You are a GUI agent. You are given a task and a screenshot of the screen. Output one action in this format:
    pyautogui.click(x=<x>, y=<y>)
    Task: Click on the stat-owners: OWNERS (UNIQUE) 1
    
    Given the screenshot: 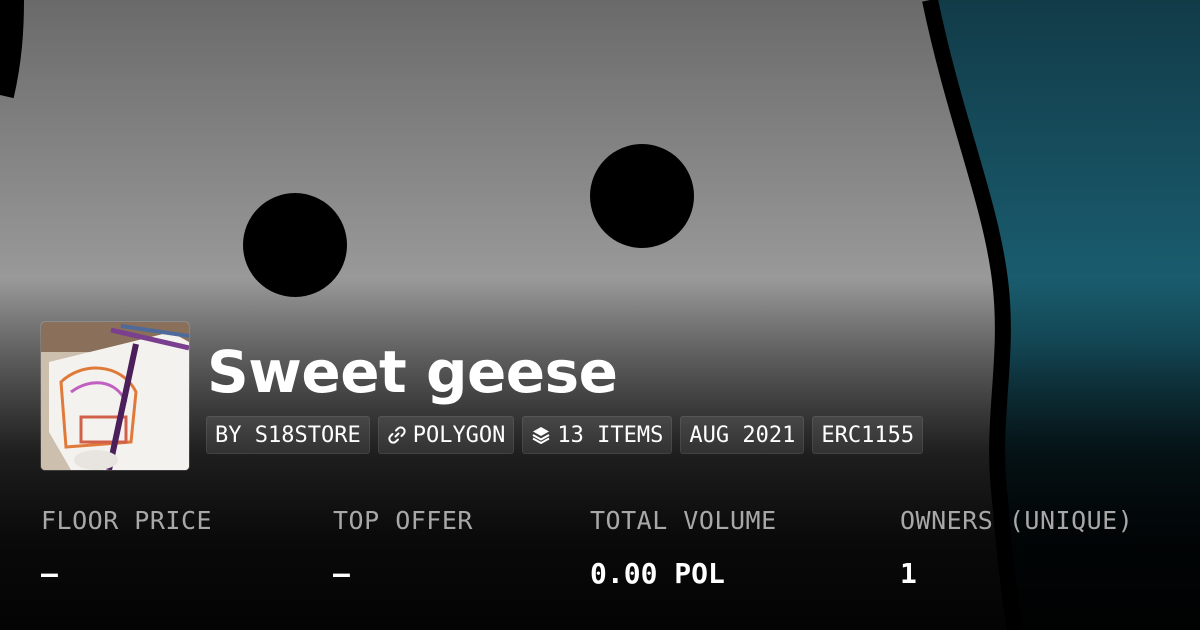 What is the action you would take?
    pyautogui.click(x=1016, y=548)
    